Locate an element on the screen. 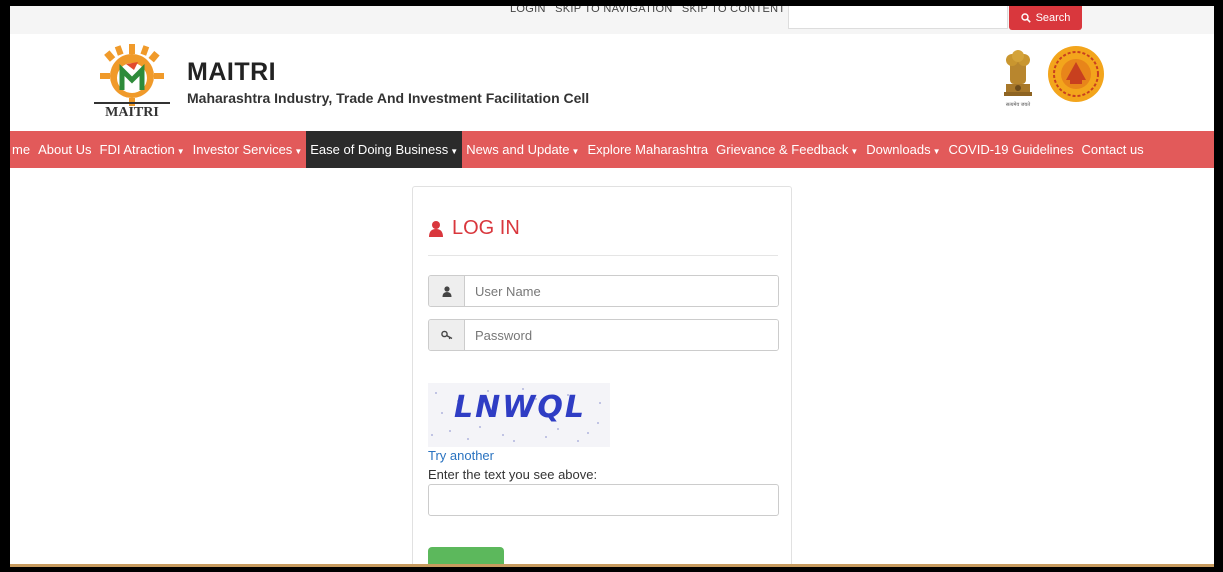 This screenshot has height=572, width=1223. login-heading-text: LOG IN is located at coordinates (486, 228).